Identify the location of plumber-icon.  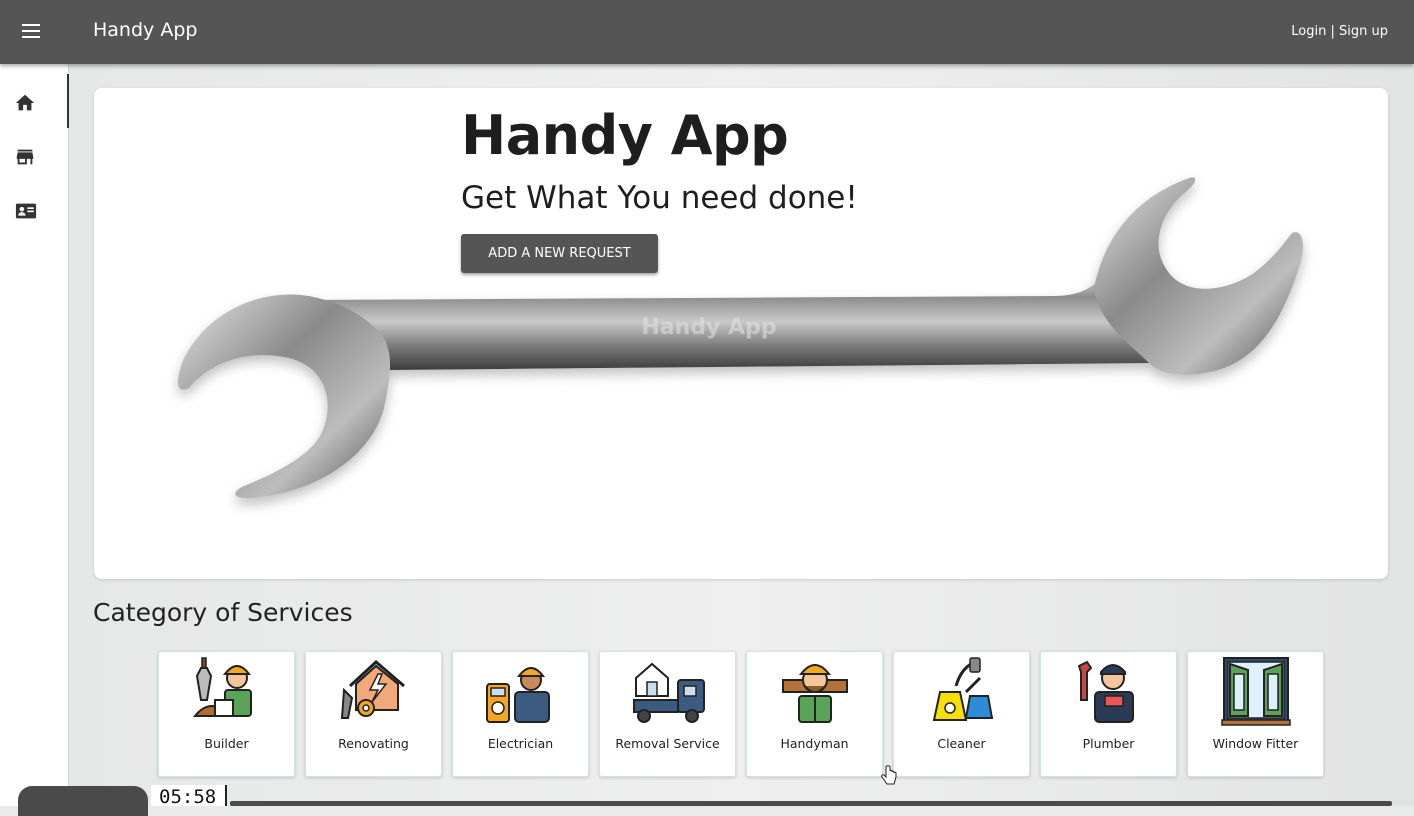
(1105, 691).